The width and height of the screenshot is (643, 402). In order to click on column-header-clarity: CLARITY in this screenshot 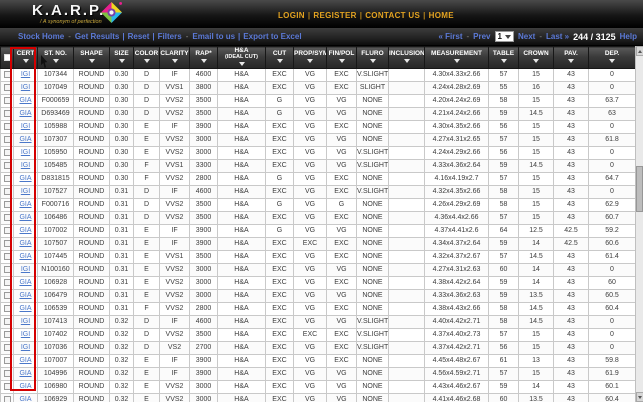, I will do `click(174, 57)`.